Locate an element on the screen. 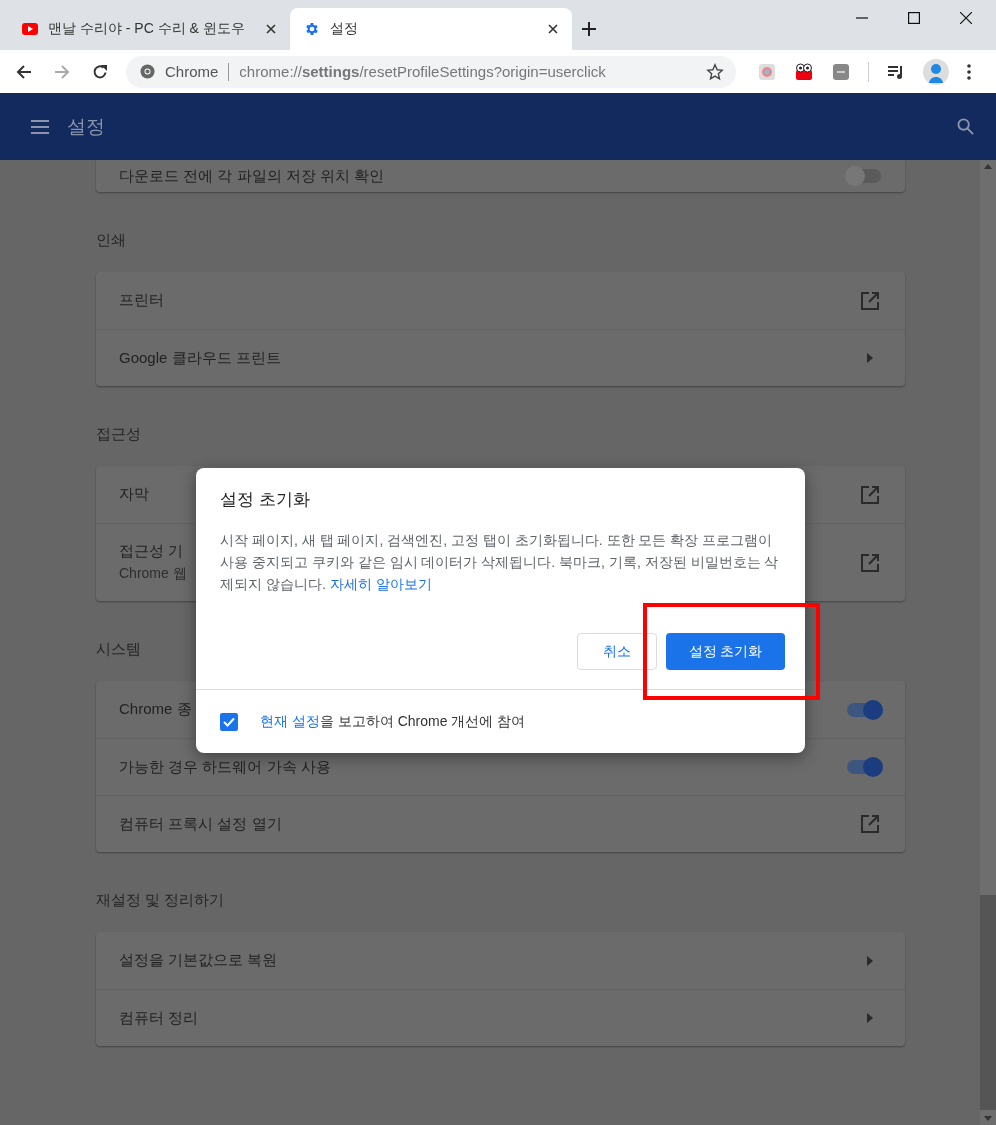 Image resolution: width=996 pixels, height=1125 pixels. reload-icon is located at coordinates (100, 71).